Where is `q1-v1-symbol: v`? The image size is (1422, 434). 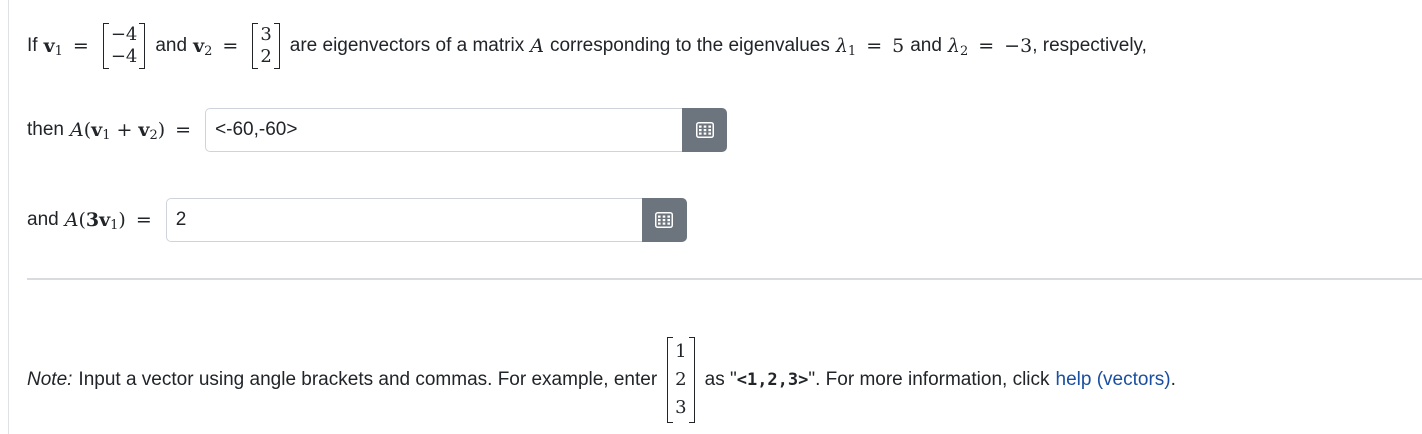
q1-v1-symbol: v is located at coordinates (97, 130).